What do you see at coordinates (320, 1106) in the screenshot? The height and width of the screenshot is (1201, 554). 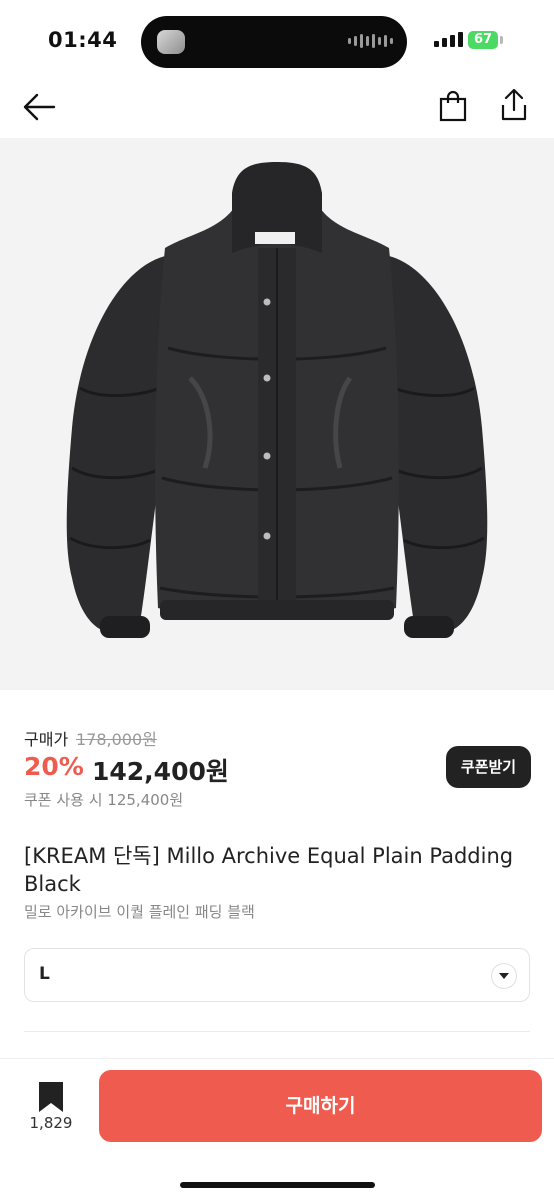 I see `buy-button: 구매하기` at bounding box center [320, 1106].